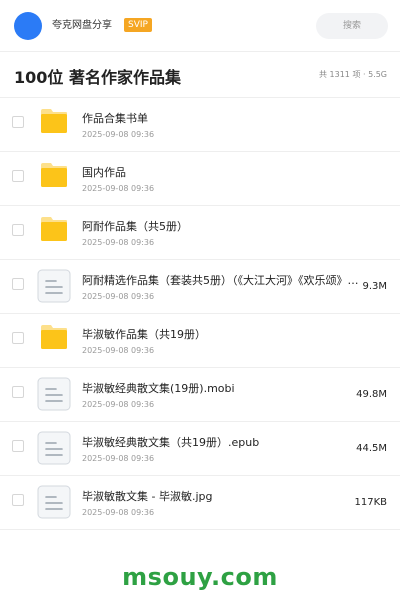  I want to click on folder-row: 阿耐作品集（共5册） 2025-09-08 09:36, so click(200, 233).